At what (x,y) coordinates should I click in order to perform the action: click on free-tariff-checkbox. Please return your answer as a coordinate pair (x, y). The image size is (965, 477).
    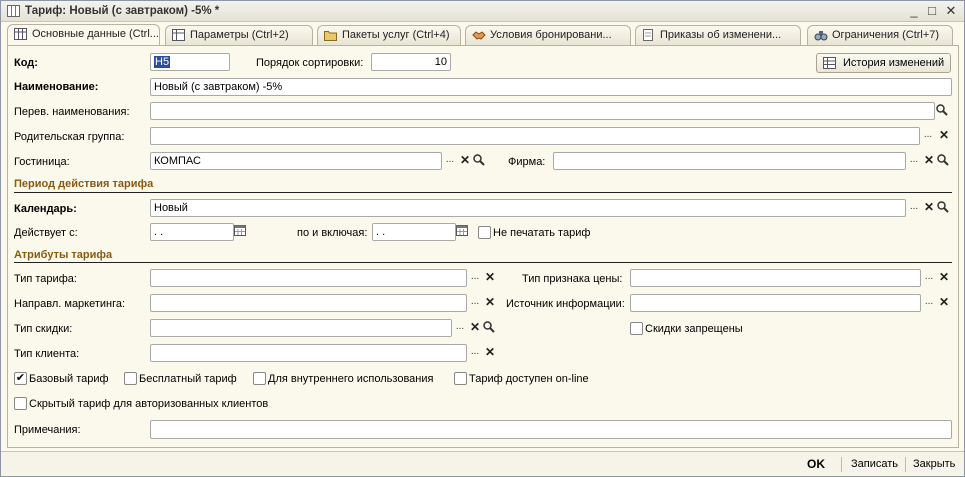
    Looking at the image, I should click on (130, 378).